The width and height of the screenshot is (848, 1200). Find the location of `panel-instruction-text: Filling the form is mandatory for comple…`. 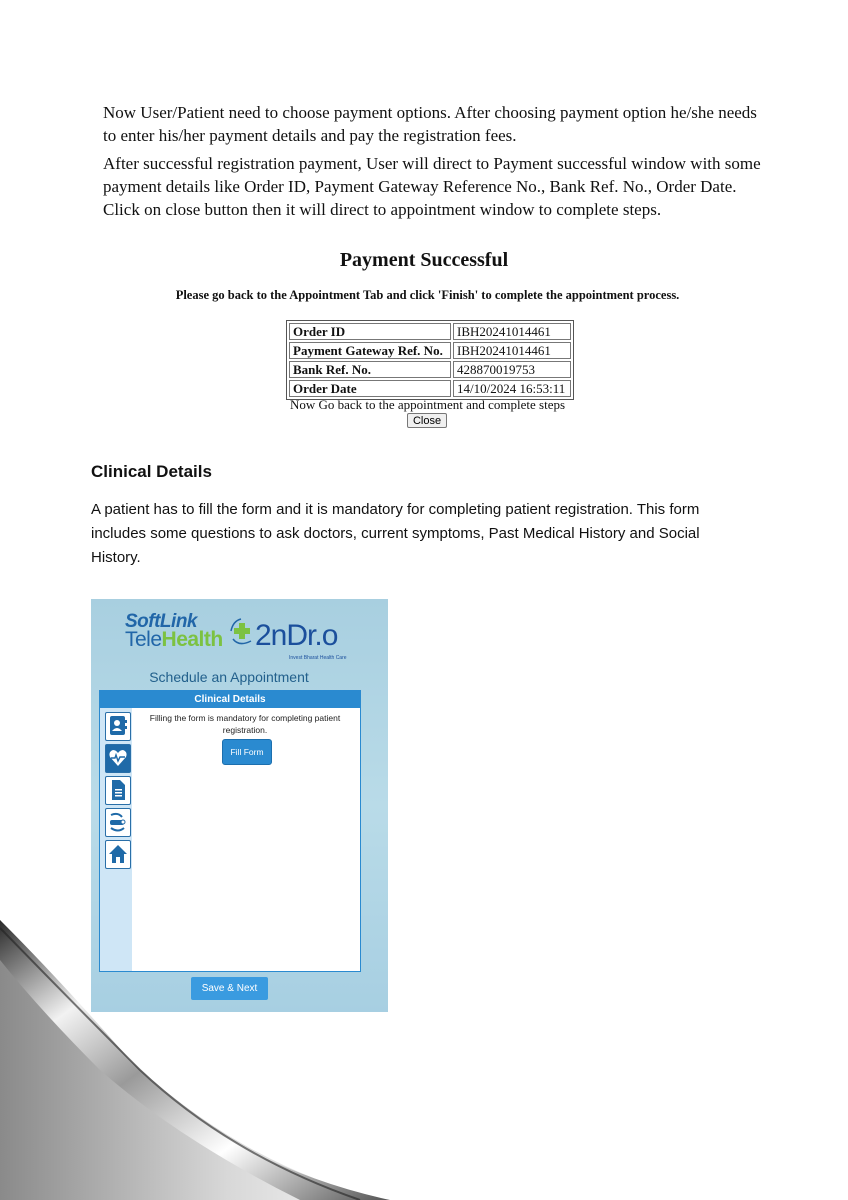

panel-instruction-text: Filling the form is mandatory for comple… is located at coordinates (245, 724).